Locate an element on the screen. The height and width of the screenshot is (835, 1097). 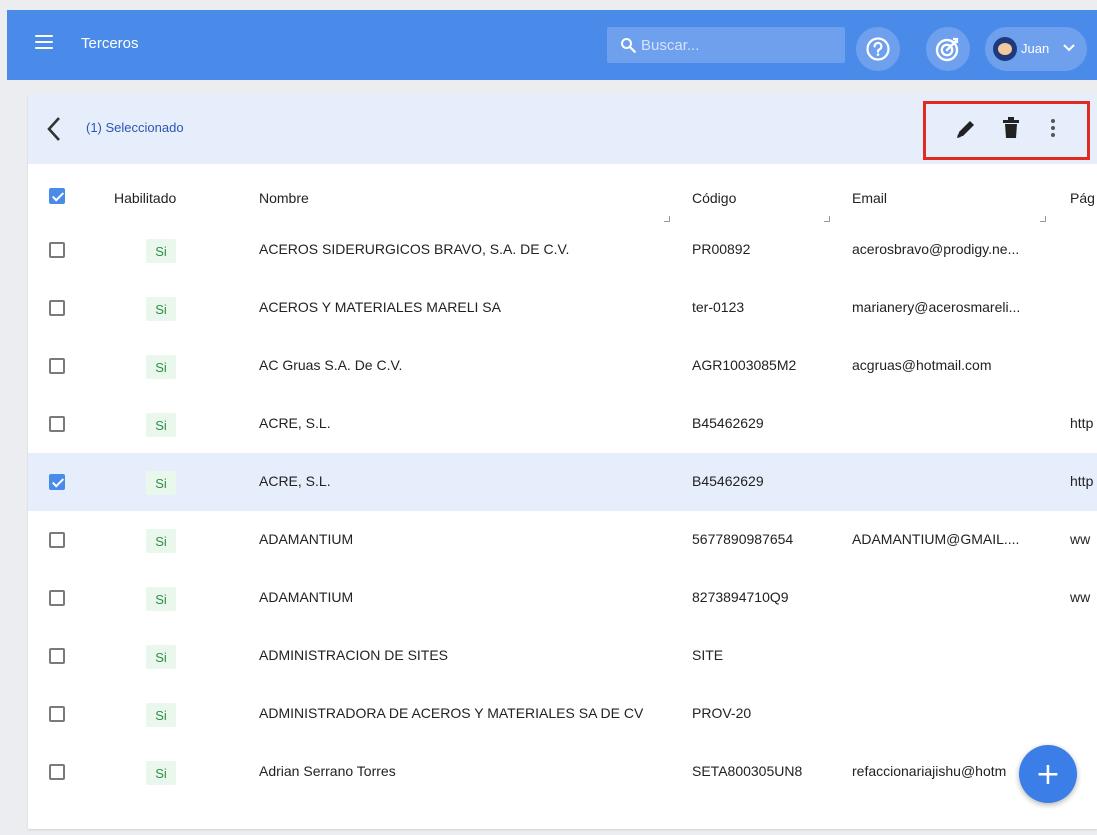
column-header-habilitado: Habilitado is located at coordinates (145, 198).